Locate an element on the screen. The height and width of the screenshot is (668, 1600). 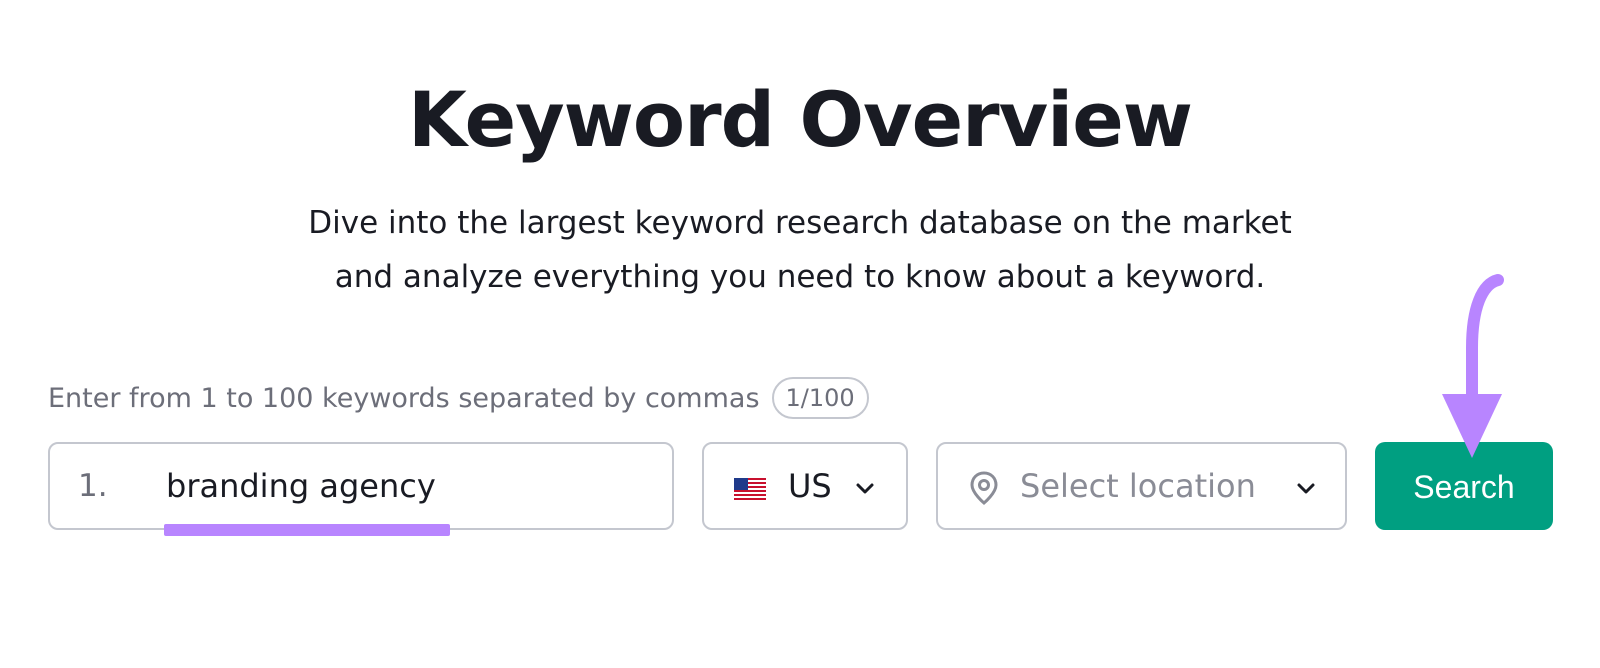
location-select: Select location is located at coordinates (1141, 486).